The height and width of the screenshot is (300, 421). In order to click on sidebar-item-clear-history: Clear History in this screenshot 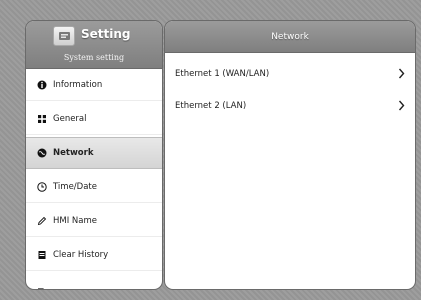, I will do `click(94, 255)`.